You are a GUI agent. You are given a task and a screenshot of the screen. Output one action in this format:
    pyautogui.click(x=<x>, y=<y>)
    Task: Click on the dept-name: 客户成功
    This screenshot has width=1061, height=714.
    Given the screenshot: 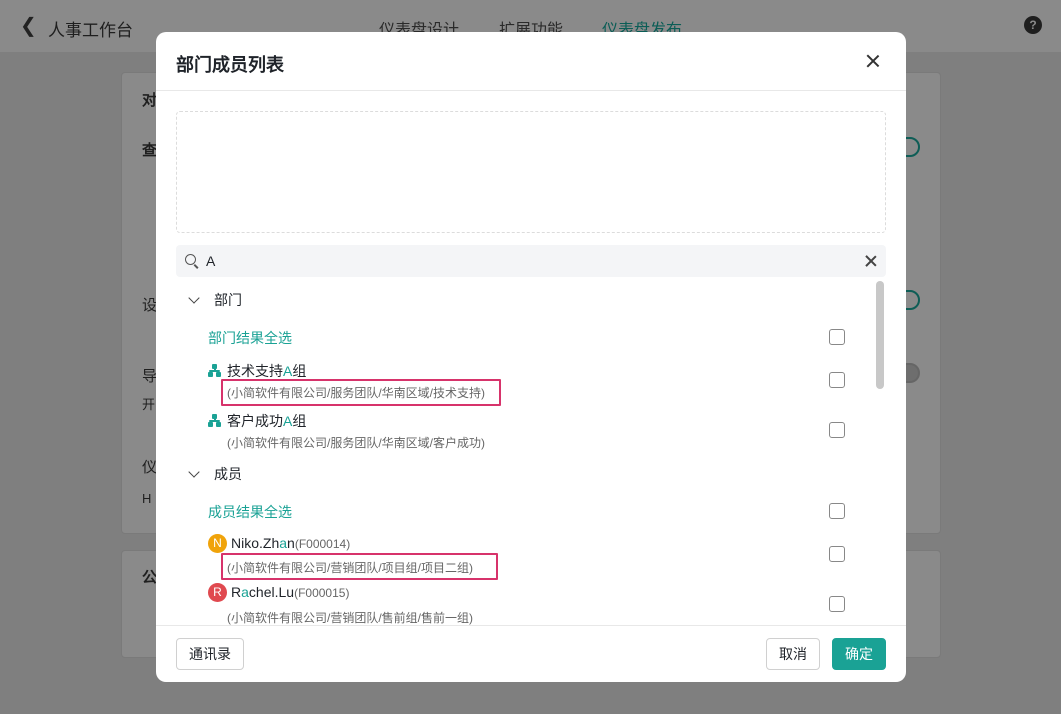 What is the action you would take?
    pyautogui.click(x=255, y=421)
    